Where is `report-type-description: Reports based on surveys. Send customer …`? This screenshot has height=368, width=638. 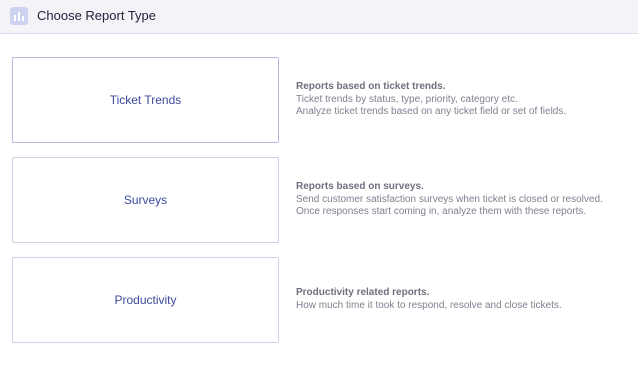
report-type-description: Reports based on surveys. Send customer … is located at coordinates (463, 200).